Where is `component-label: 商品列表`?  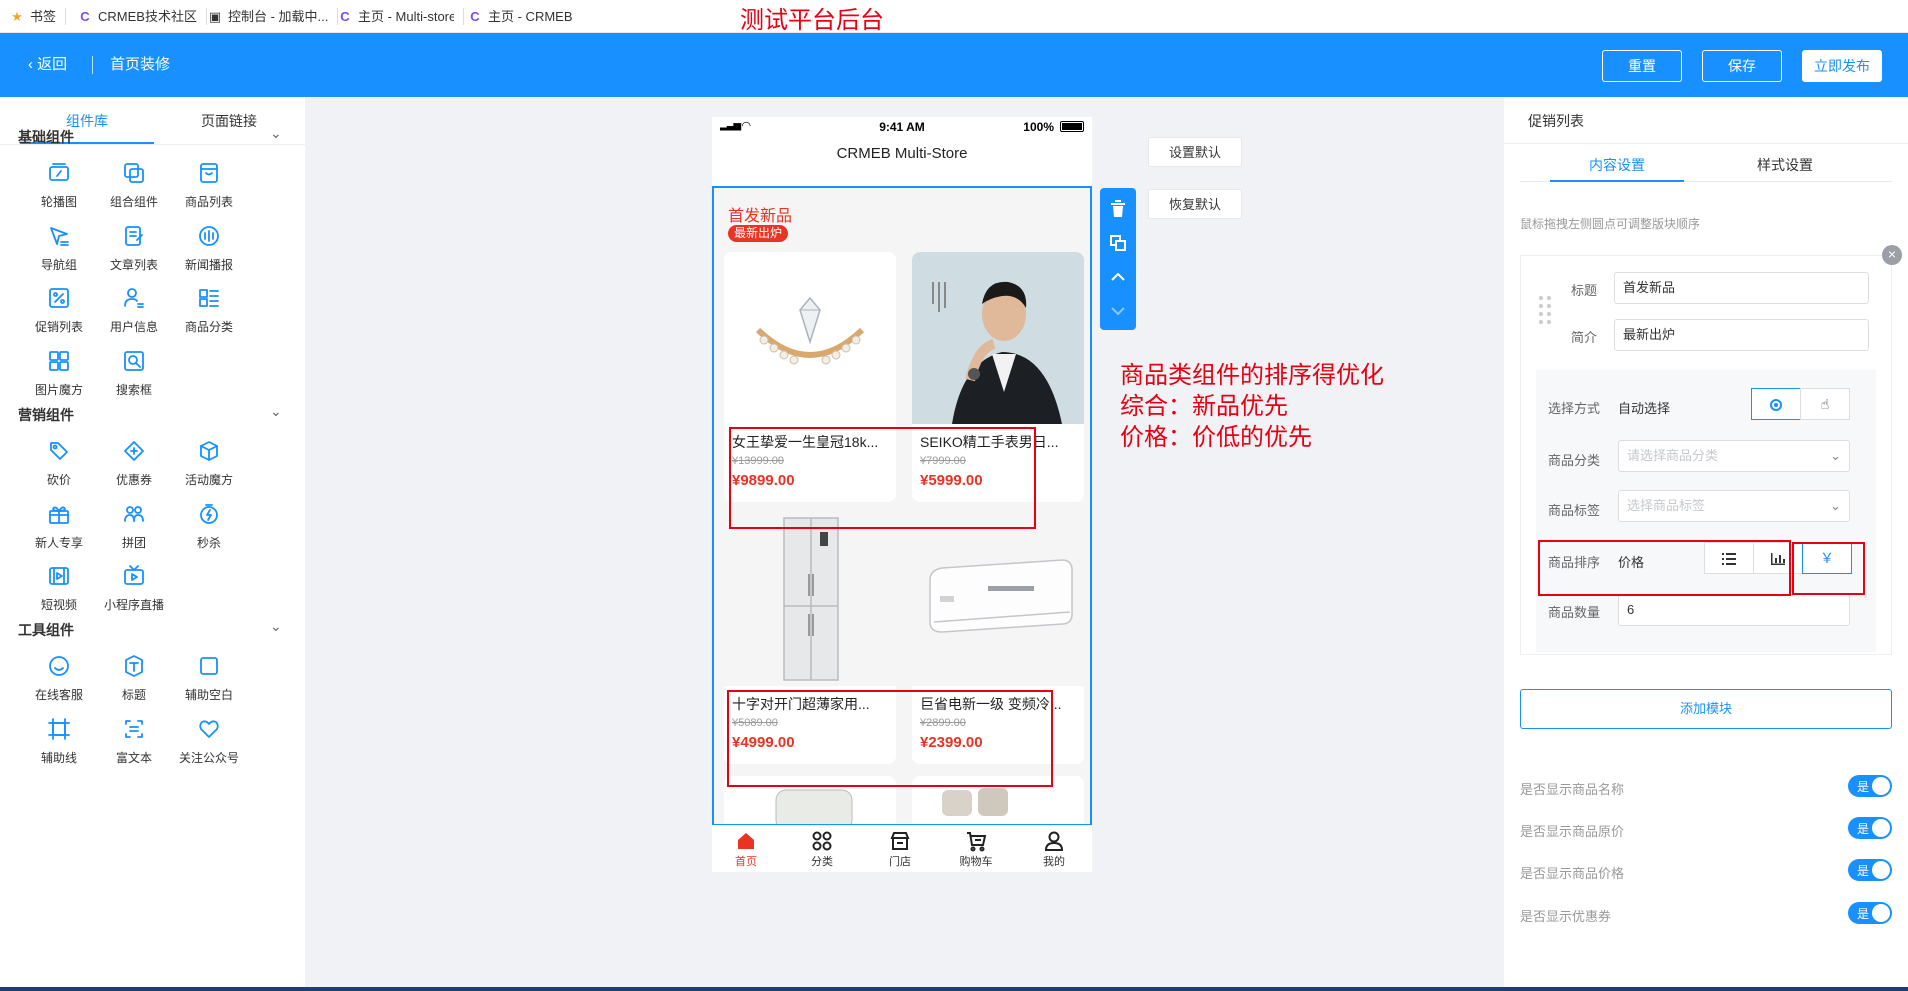
component-label: 商品列表 is located at coordinates (208, 202).